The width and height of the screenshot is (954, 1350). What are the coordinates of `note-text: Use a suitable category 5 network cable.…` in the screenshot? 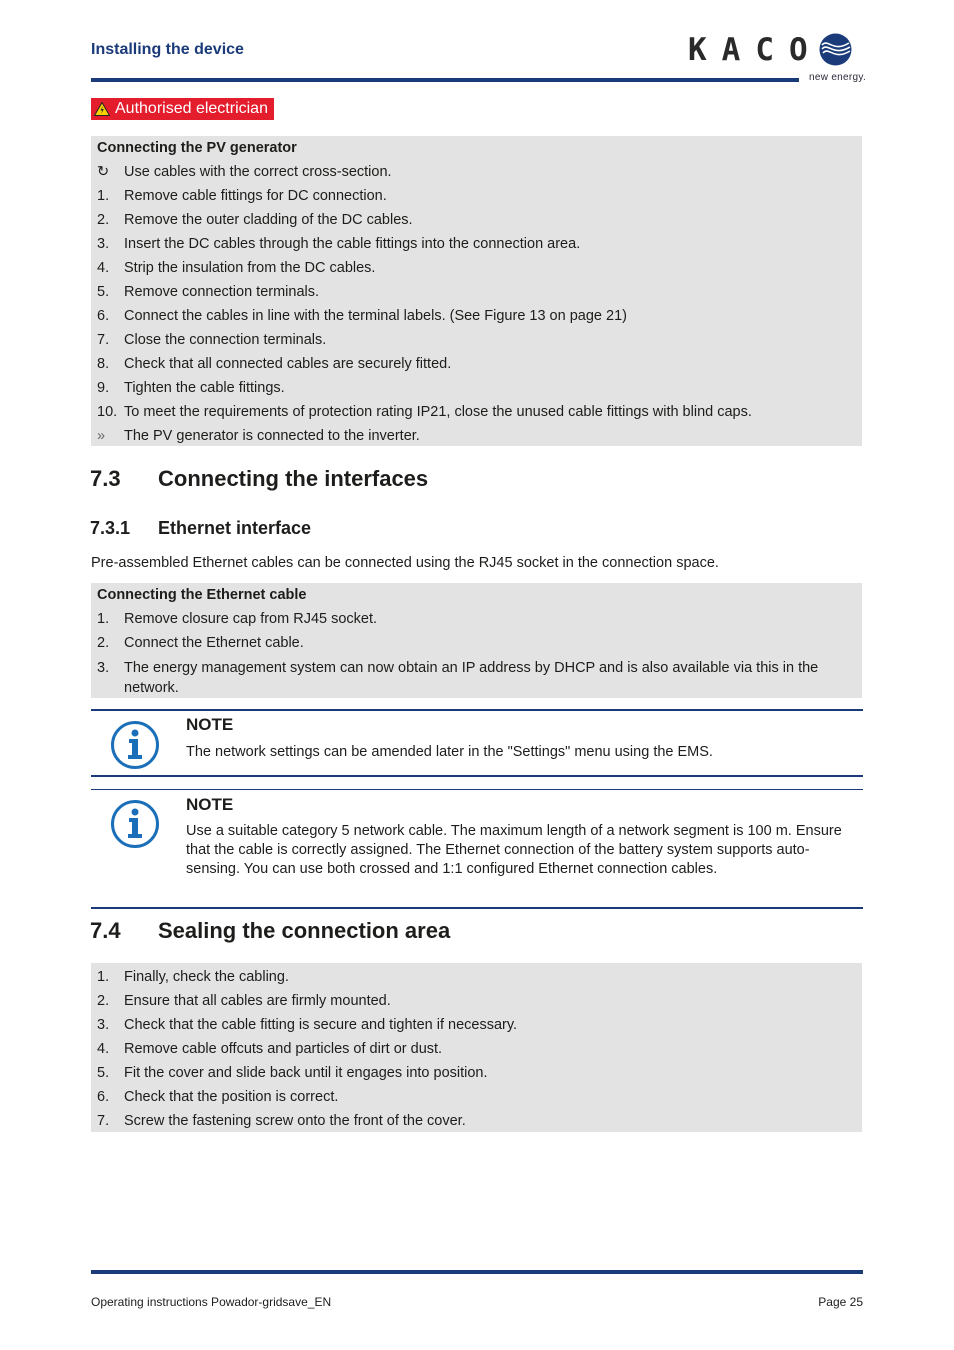 It's located at (514, 850).